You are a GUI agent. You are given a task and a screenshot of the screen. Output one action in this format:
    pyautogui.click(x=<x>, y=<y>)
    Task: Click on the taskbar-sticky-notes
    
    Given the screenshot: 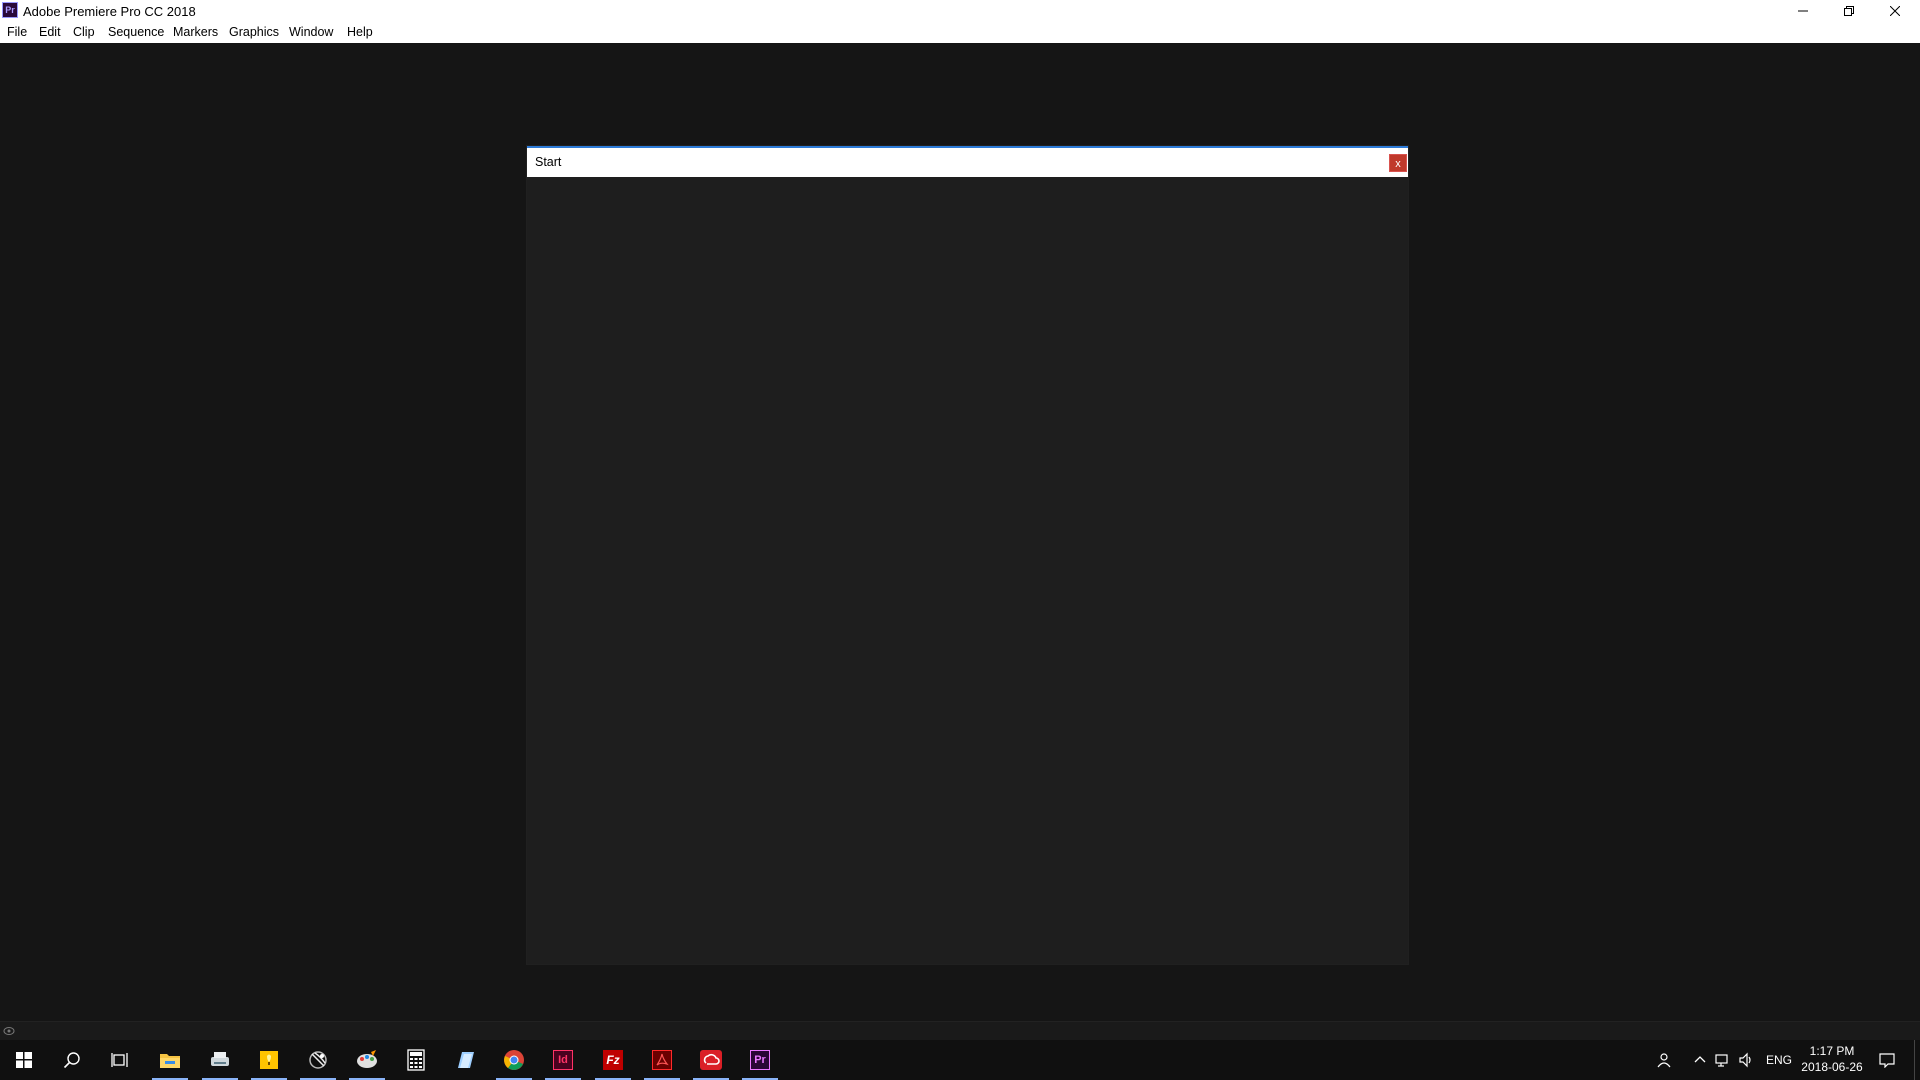 What is the action you would take?
    pyautogui.click(x=269, y=1060)
    